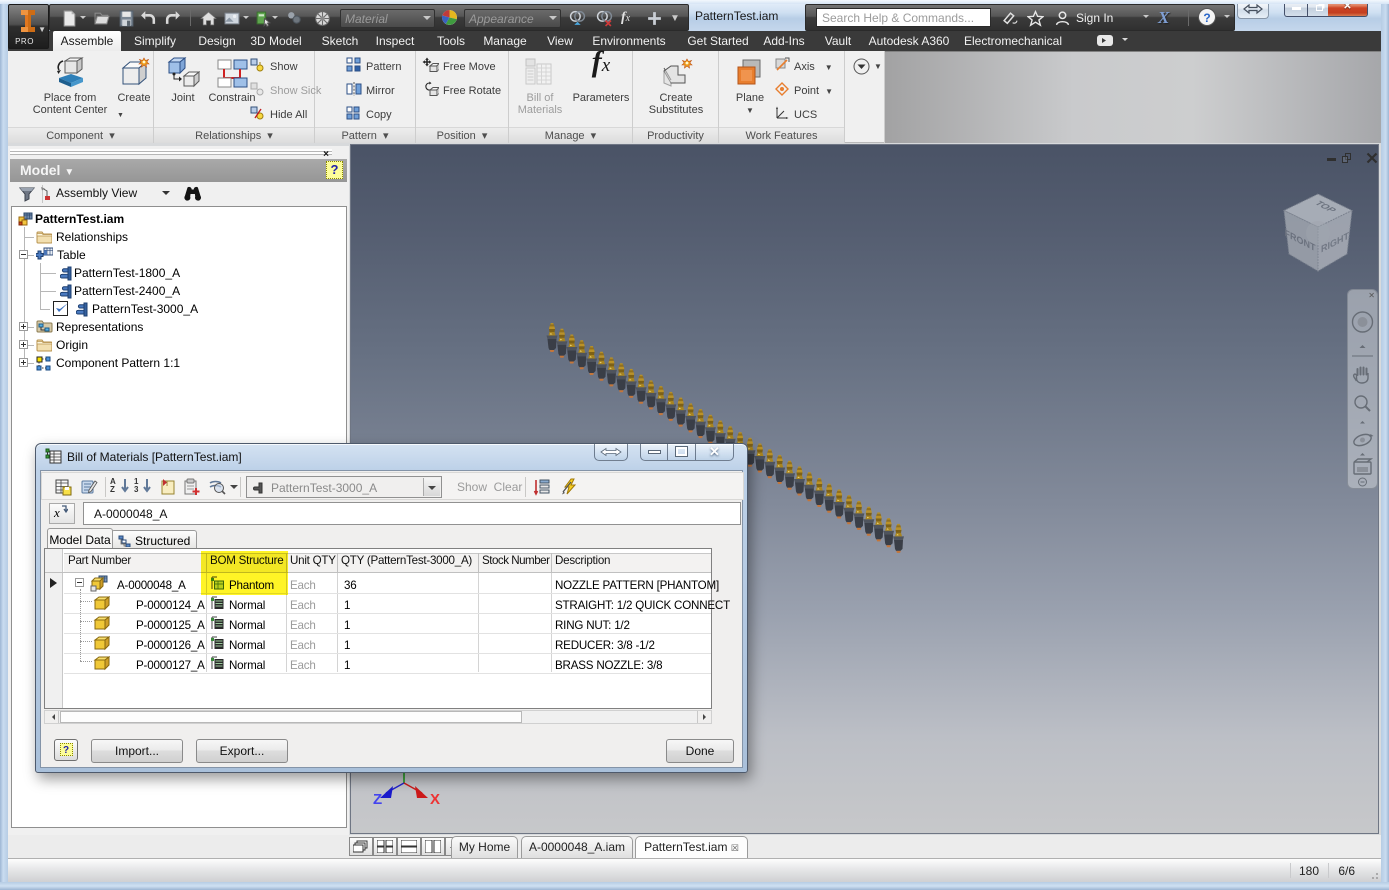 This screenshot has width=1389, height=890. Describe the element at coordinates (435, 799) in the screenshot. I see `svg-text: X` at that location.